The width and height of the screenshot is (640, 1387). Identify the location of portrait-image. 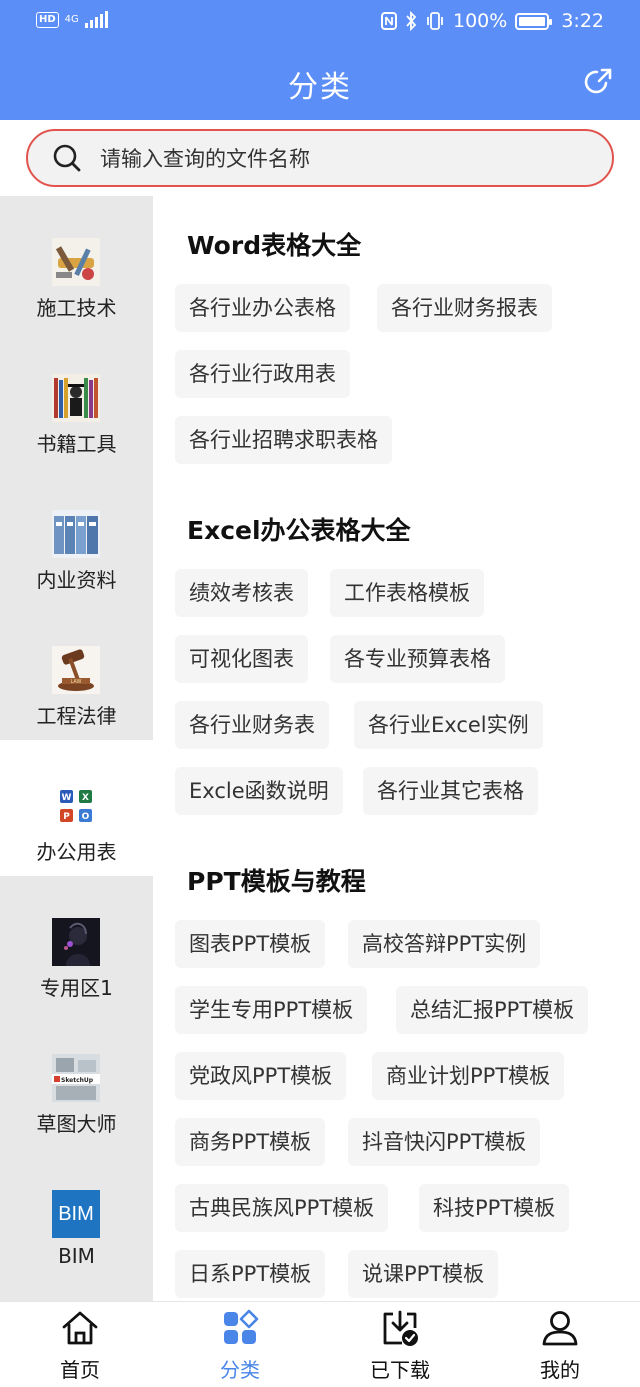
(76, 942).